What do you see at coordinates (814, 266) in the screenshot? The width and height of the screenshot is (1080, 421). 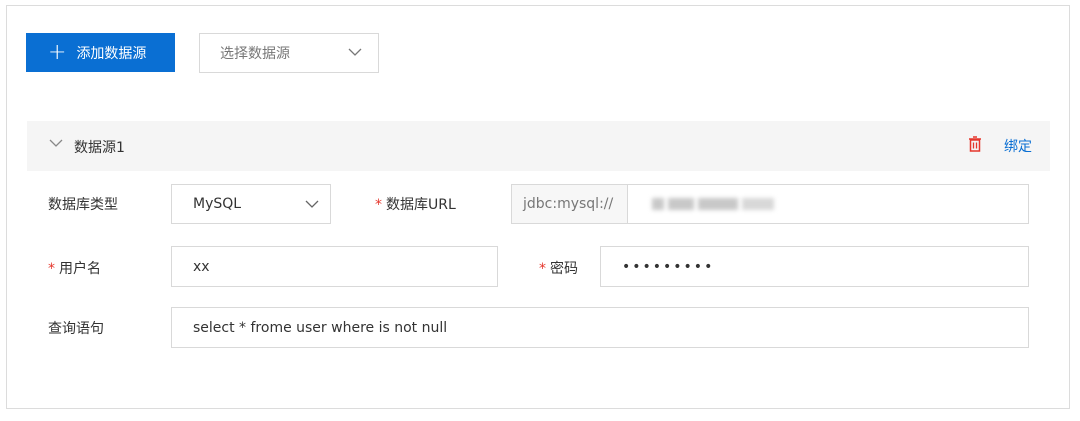 I see `password-input: •••••••••` at bounding box center [814, 266].